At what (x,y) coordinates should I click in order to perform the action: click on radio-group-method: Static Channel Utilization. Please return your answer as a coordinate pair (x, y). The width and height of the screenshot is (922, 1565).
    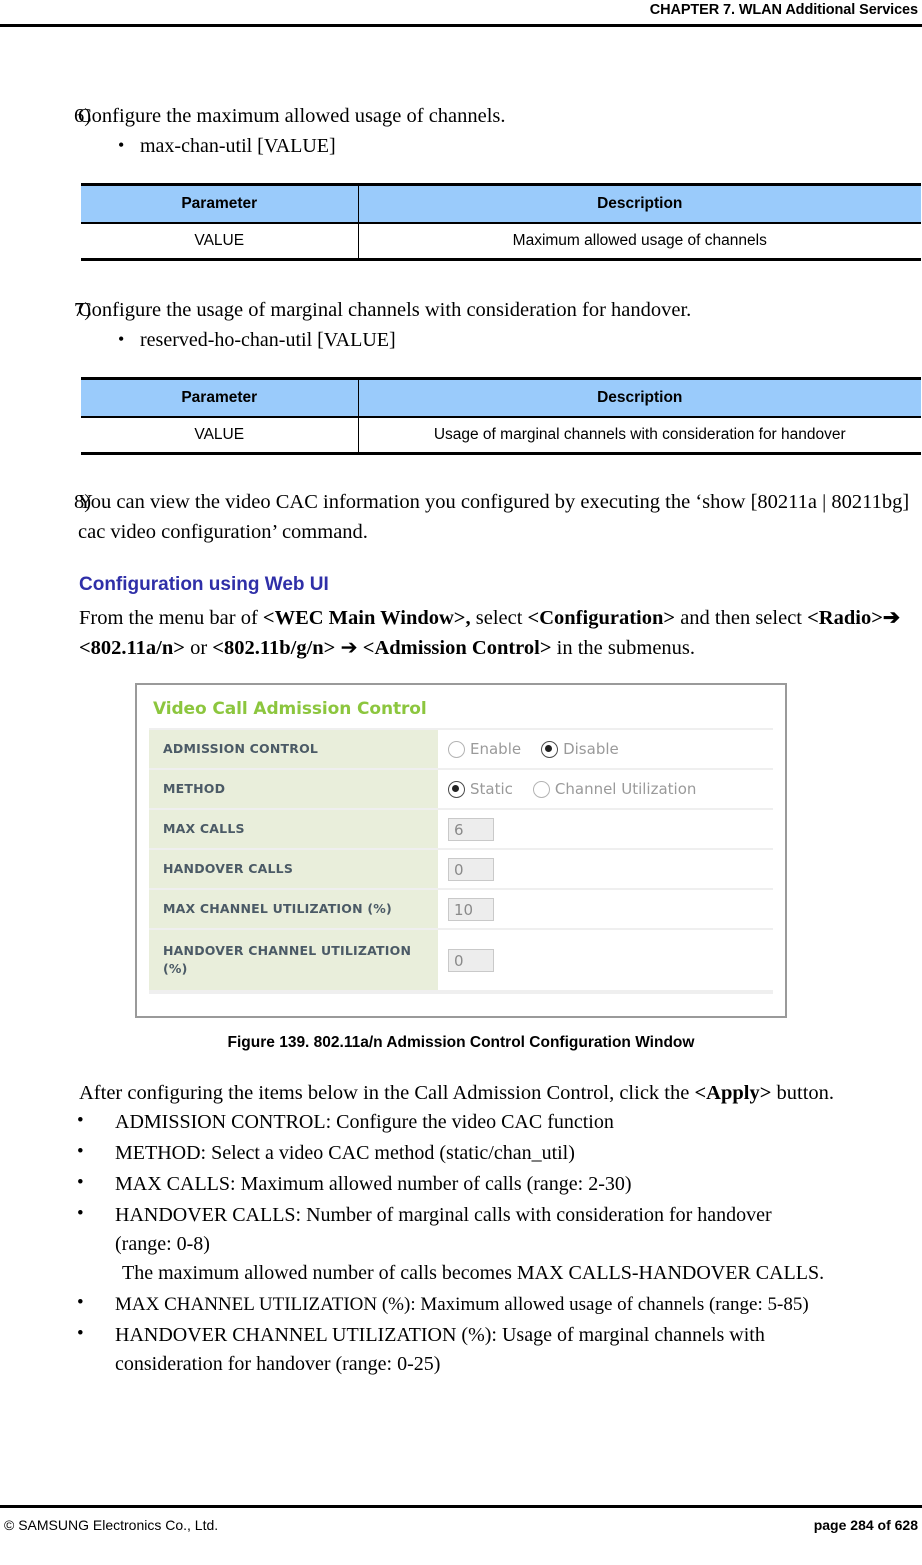
    Looking at the image, I should click on (610, 789).